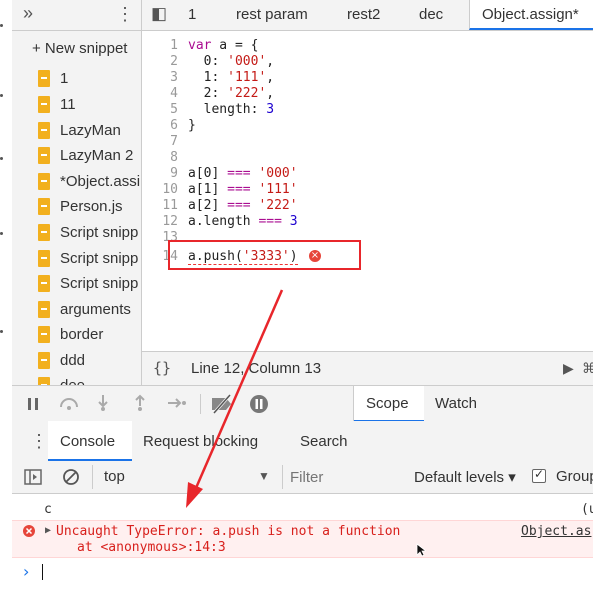  Describe the element at coordinates (76, 182) in the screenshot. I see `snippet-item: *Object.assi` at that location.